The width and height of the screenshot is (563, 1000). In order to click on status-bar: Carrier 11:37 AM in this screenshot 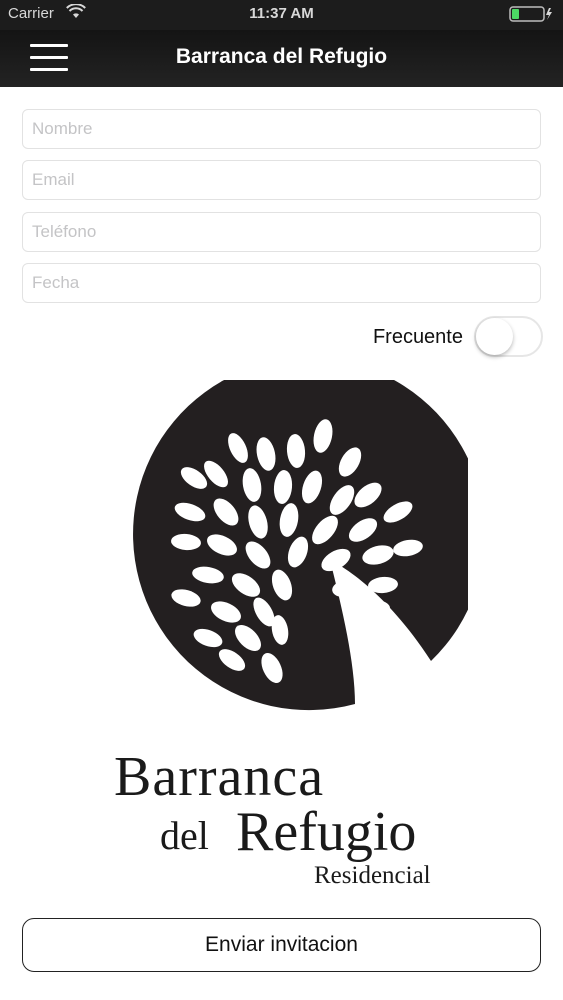, I will do `click(281, 15)`.